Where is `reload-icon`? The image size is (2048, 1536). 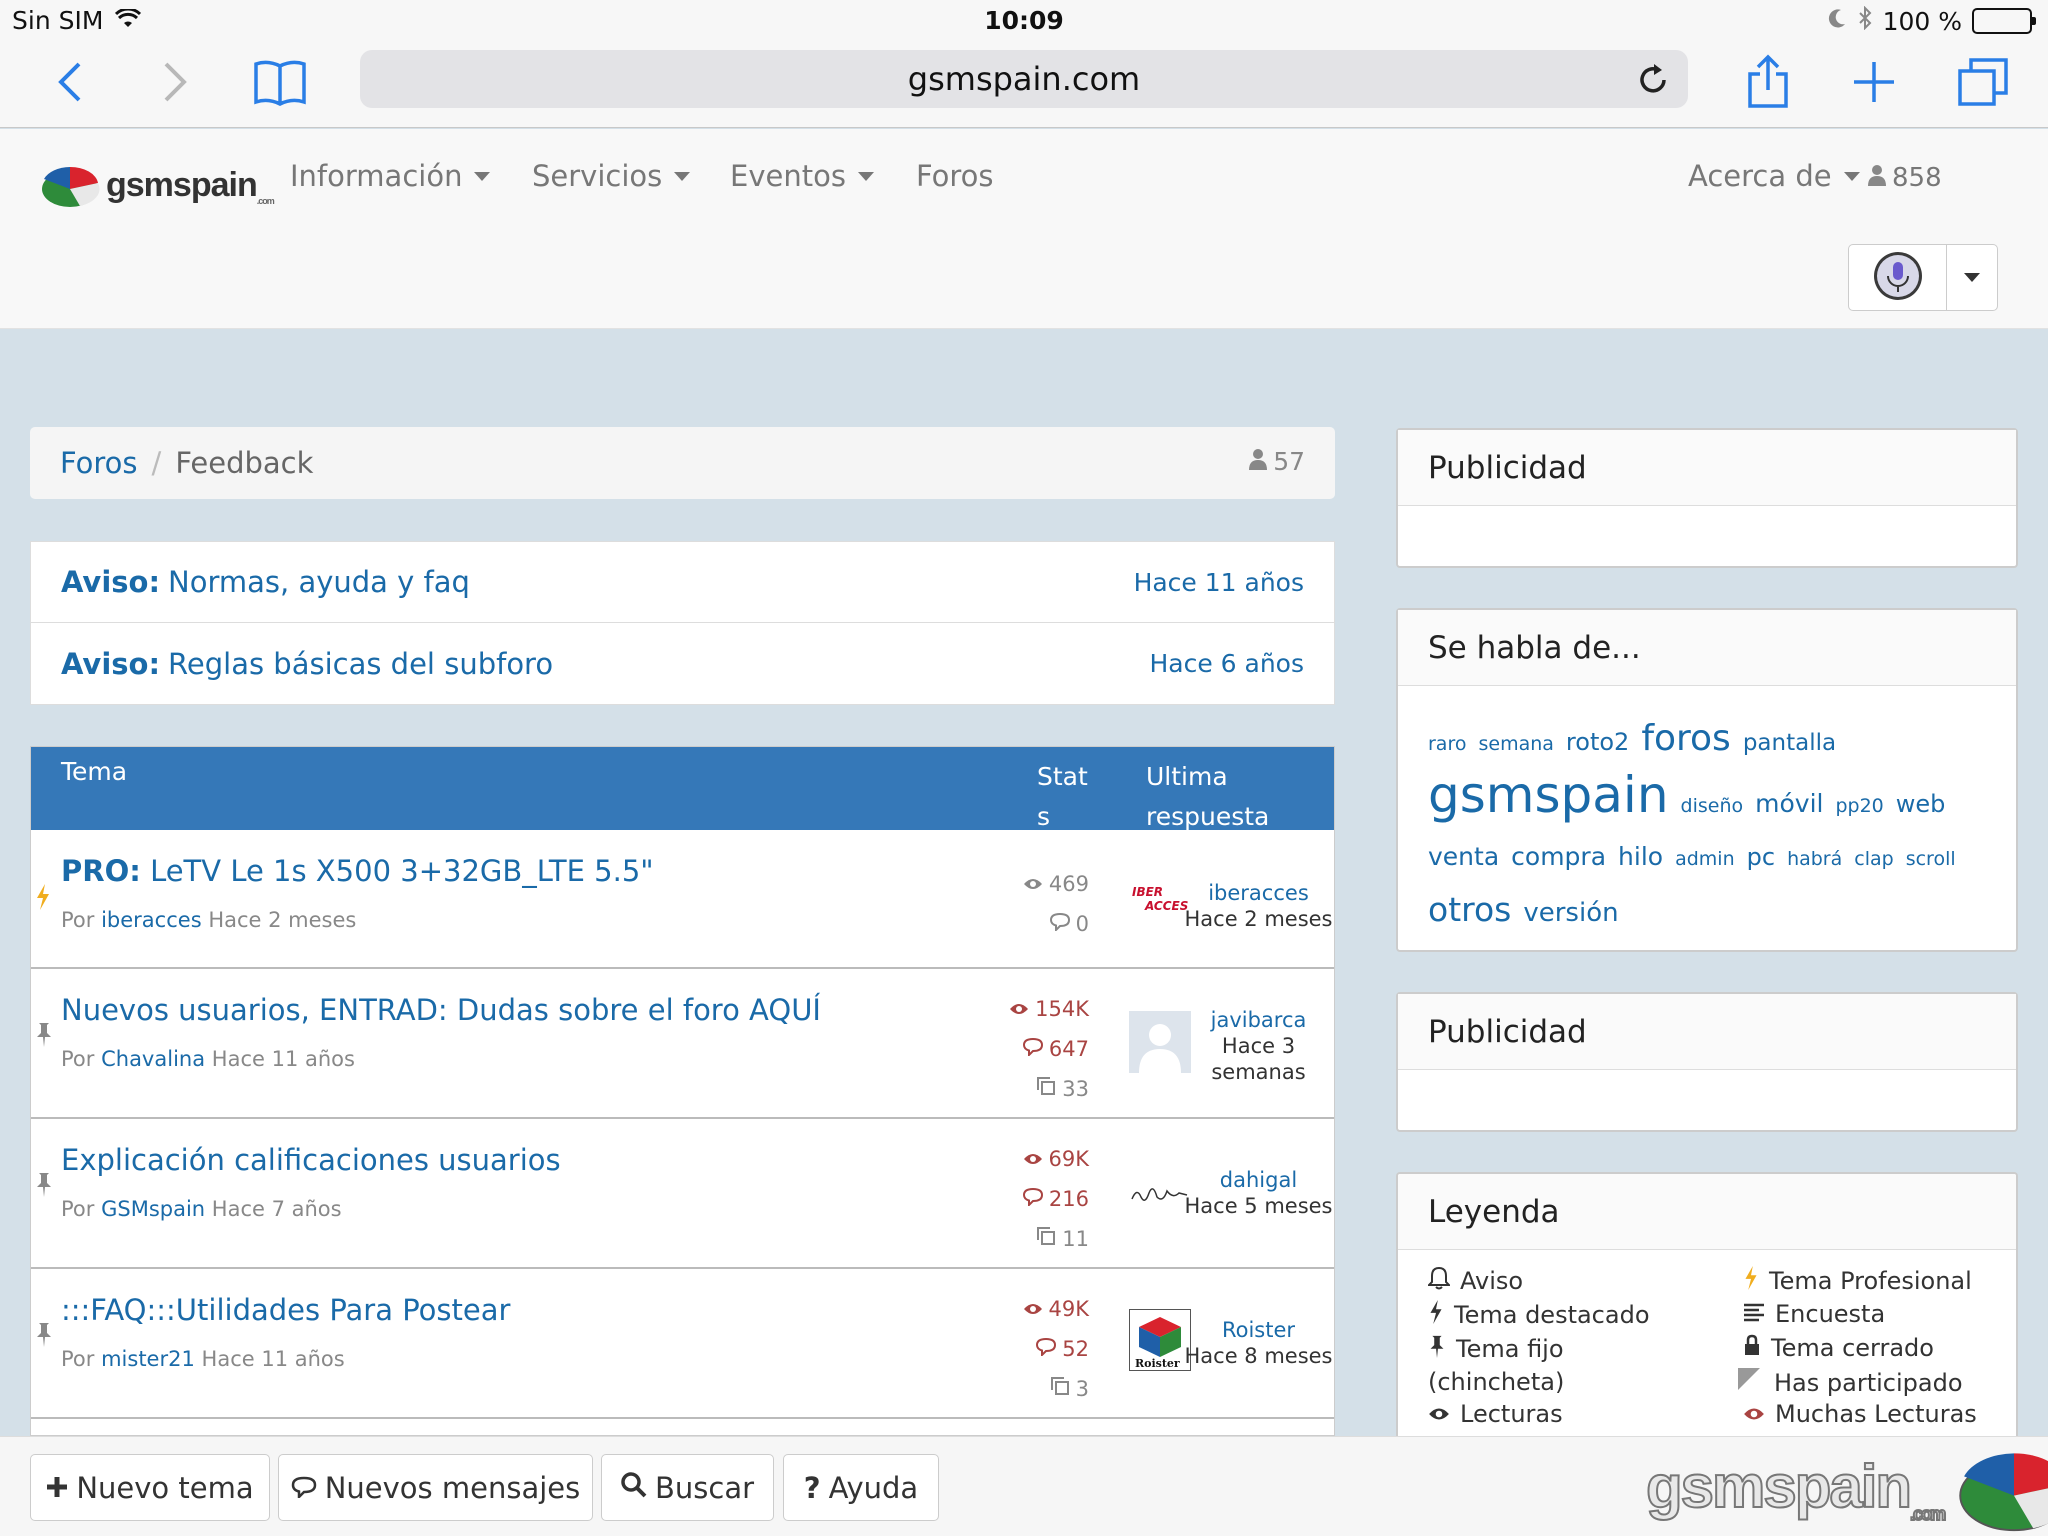
reload-icon is located at coordinates (1654, 83).